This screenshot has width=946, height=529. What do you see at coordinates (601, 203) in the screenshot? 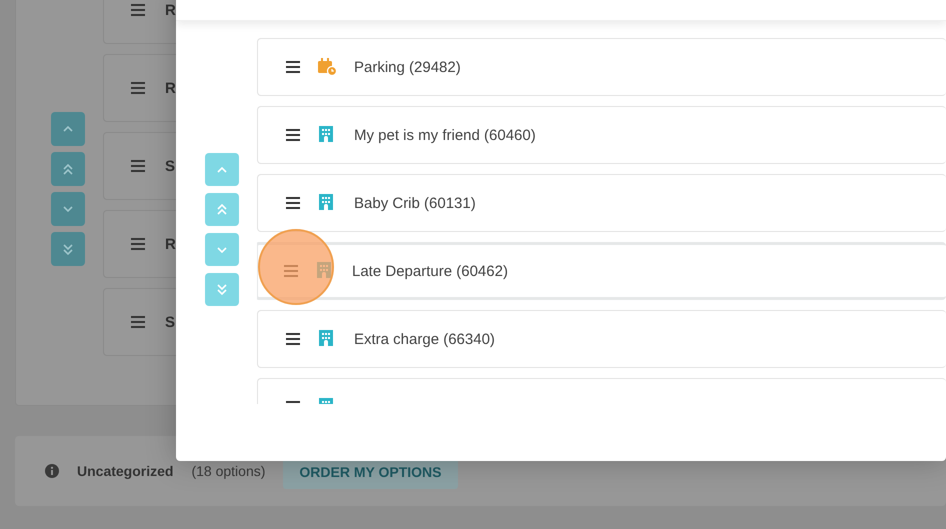
I see `option-row: Baby Crib (60131)` at bounding box center [601, 203].